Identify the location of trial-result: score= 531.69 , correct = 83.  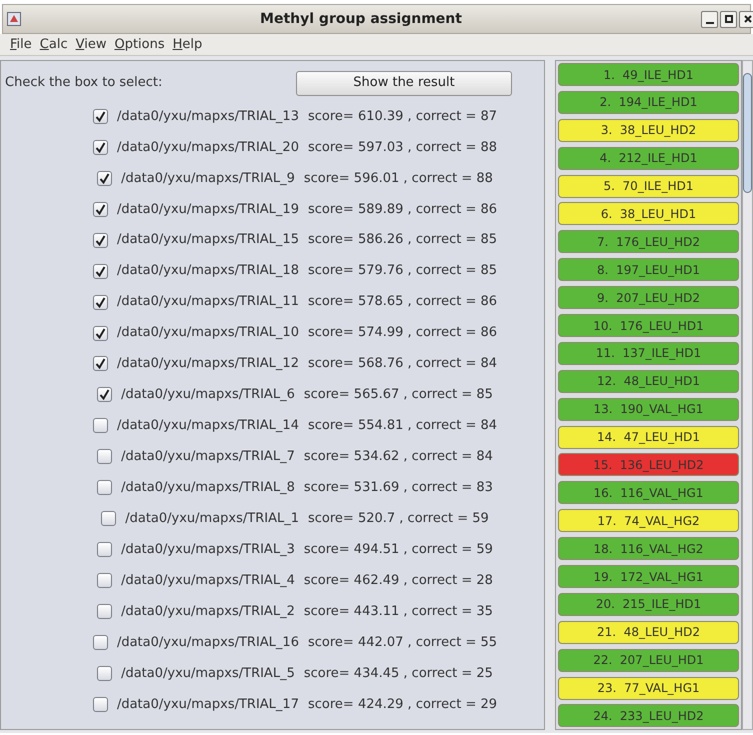
(398, 487).